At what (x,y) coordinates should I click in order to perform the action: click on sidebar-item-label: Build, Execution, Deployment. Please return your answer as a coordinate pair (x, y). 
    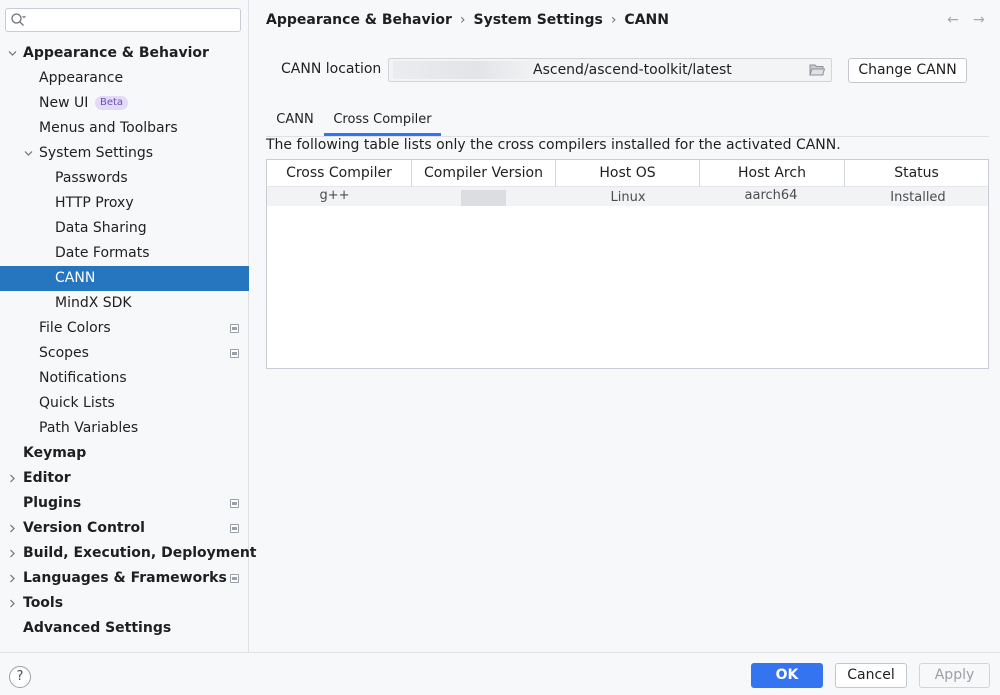
    Looking at the image, I should click on (140, 553).